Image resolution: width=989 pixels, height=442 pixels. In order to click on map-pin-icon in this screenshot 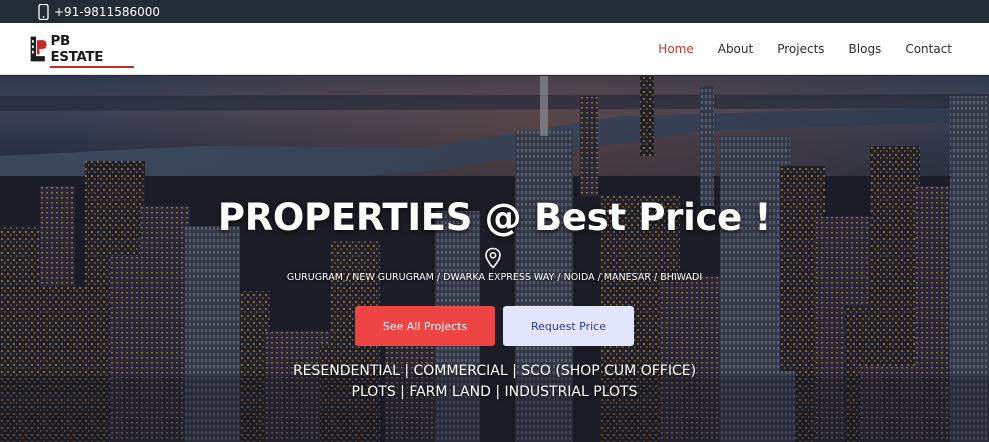, I will do `click(493, 258)`.